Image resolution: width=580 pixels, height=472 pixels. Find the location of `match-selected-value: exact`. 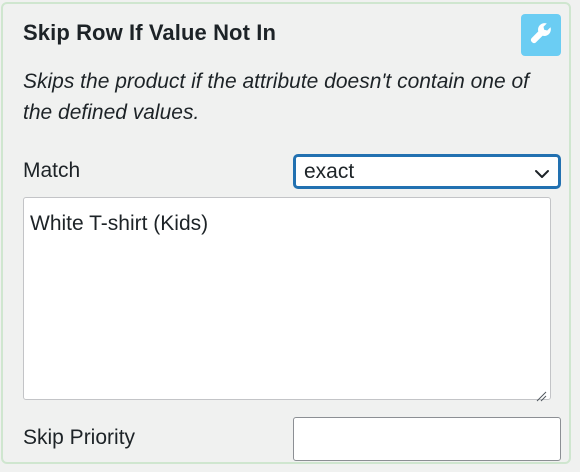

match-selected-value: exact is located at coordinates (329, 171).